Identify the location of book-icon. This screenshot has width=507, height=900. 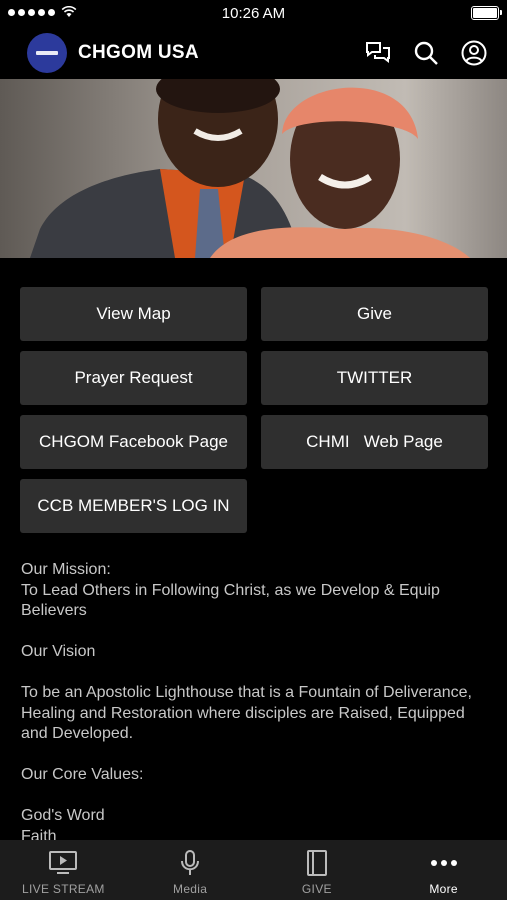
(317, 863).